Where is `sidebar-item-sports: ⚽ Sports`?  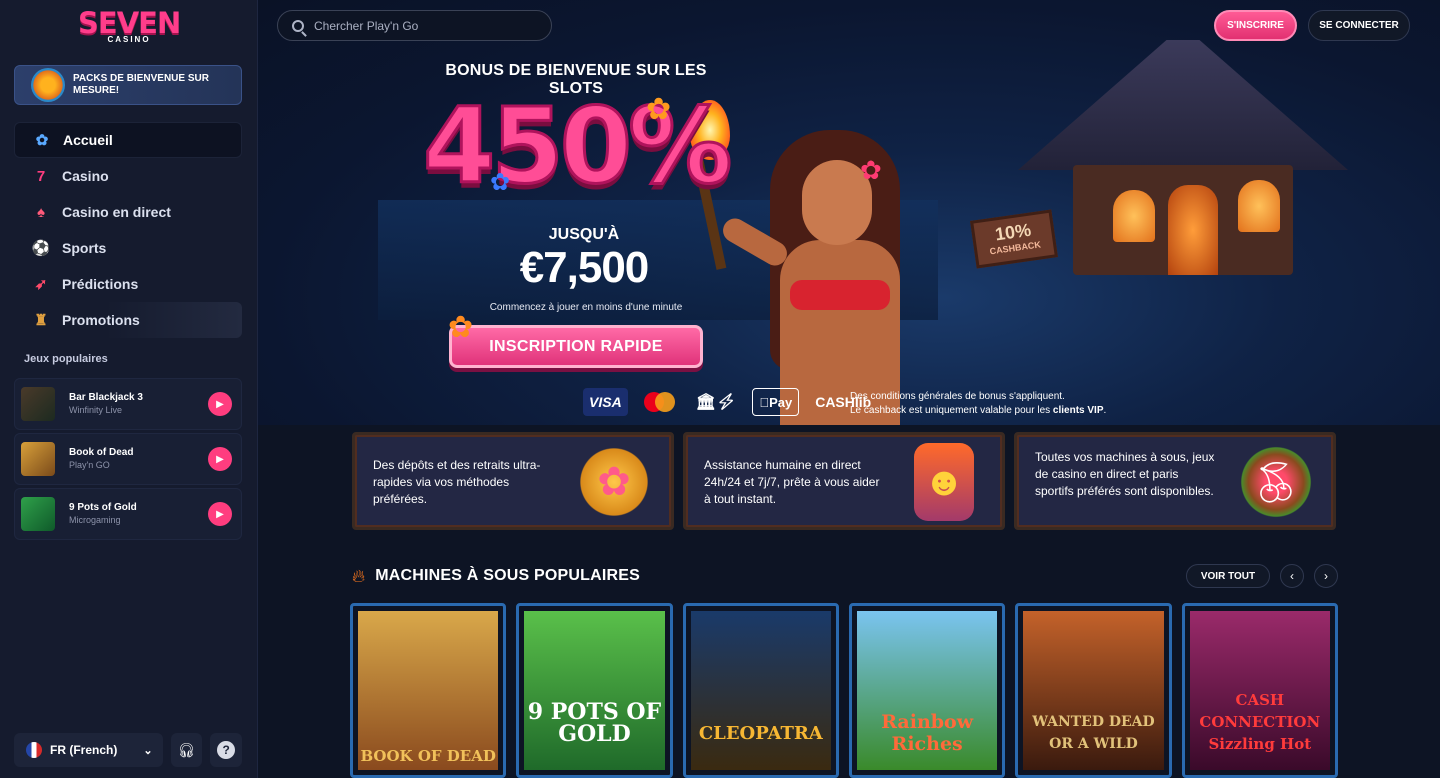 sidebar-item-sports: ⚽ Sports is located at coordinates (128, 248).